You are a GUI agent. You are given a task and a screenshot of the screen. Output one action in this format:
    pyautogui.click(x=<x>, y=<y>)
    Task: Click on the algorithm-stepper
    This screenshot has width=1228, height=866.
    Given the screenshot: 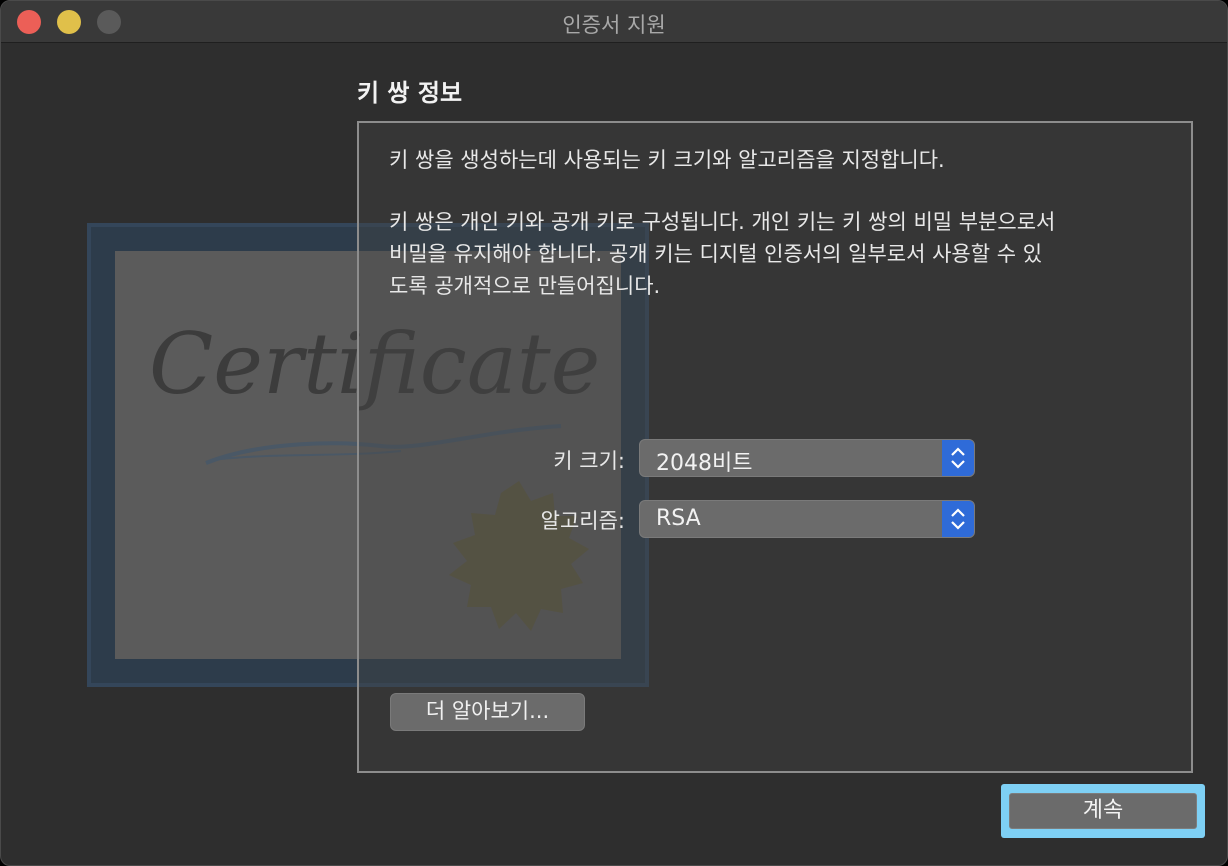 What is the action you would take?
    pyautogui.click(x=958, y=519)
    